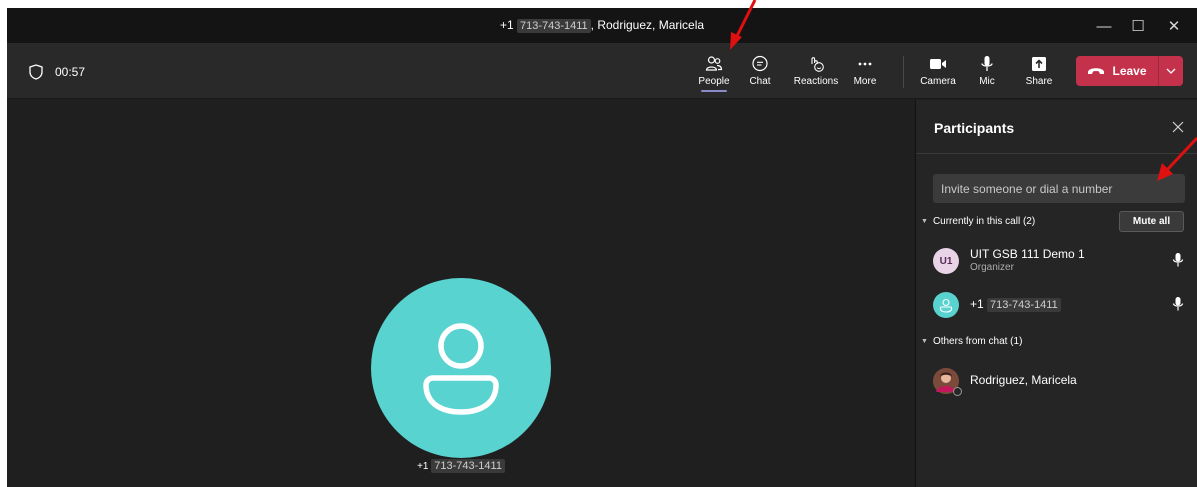 The height and width of the screenshot is (487, 1197). What do you see at coordinates (938, 64) in the screenshot?
I see `camera-icon` at bounding box center [938, 64].